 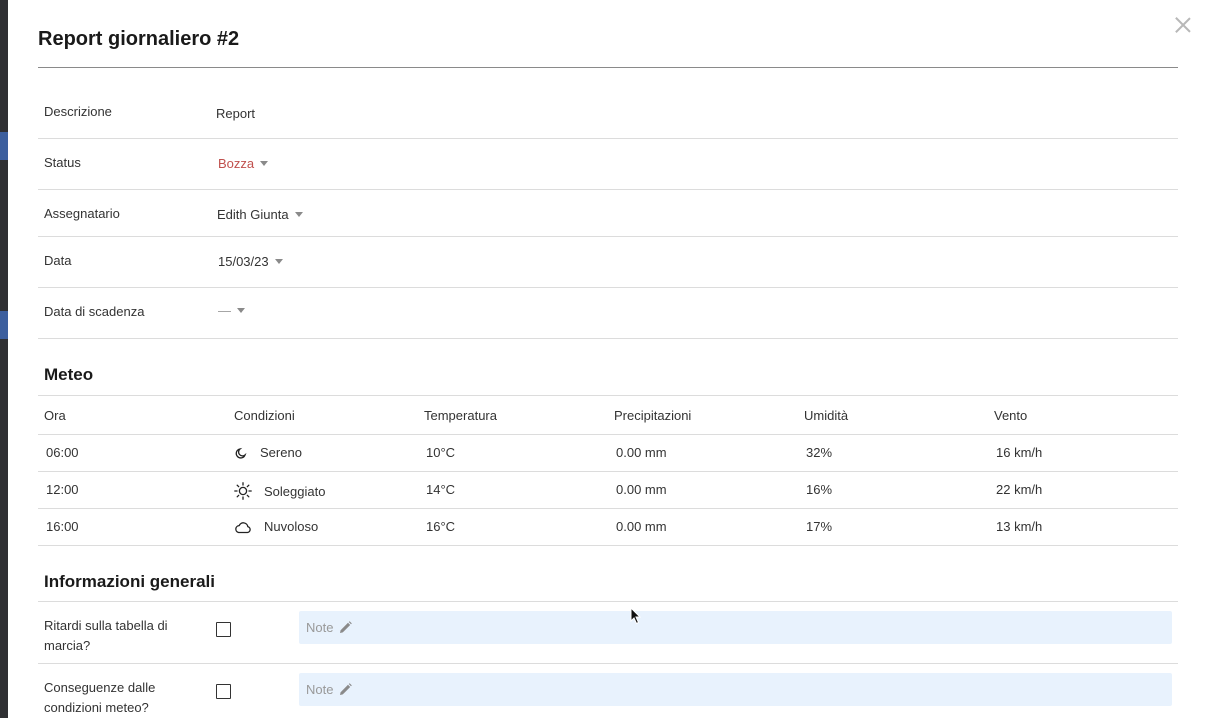 What do you see at coordinates (223, 691) in the screenshot?
I see `conseguenze-checkbox` at bounding box center [223, 691].